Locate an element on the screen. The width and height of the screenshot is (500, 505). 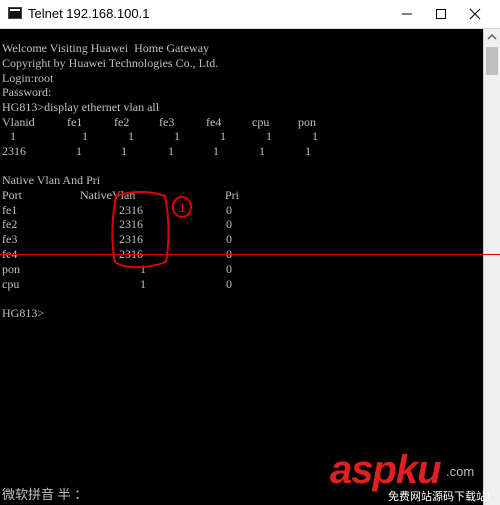
vlan-table-header: pon is located at coordinates (307, 122).